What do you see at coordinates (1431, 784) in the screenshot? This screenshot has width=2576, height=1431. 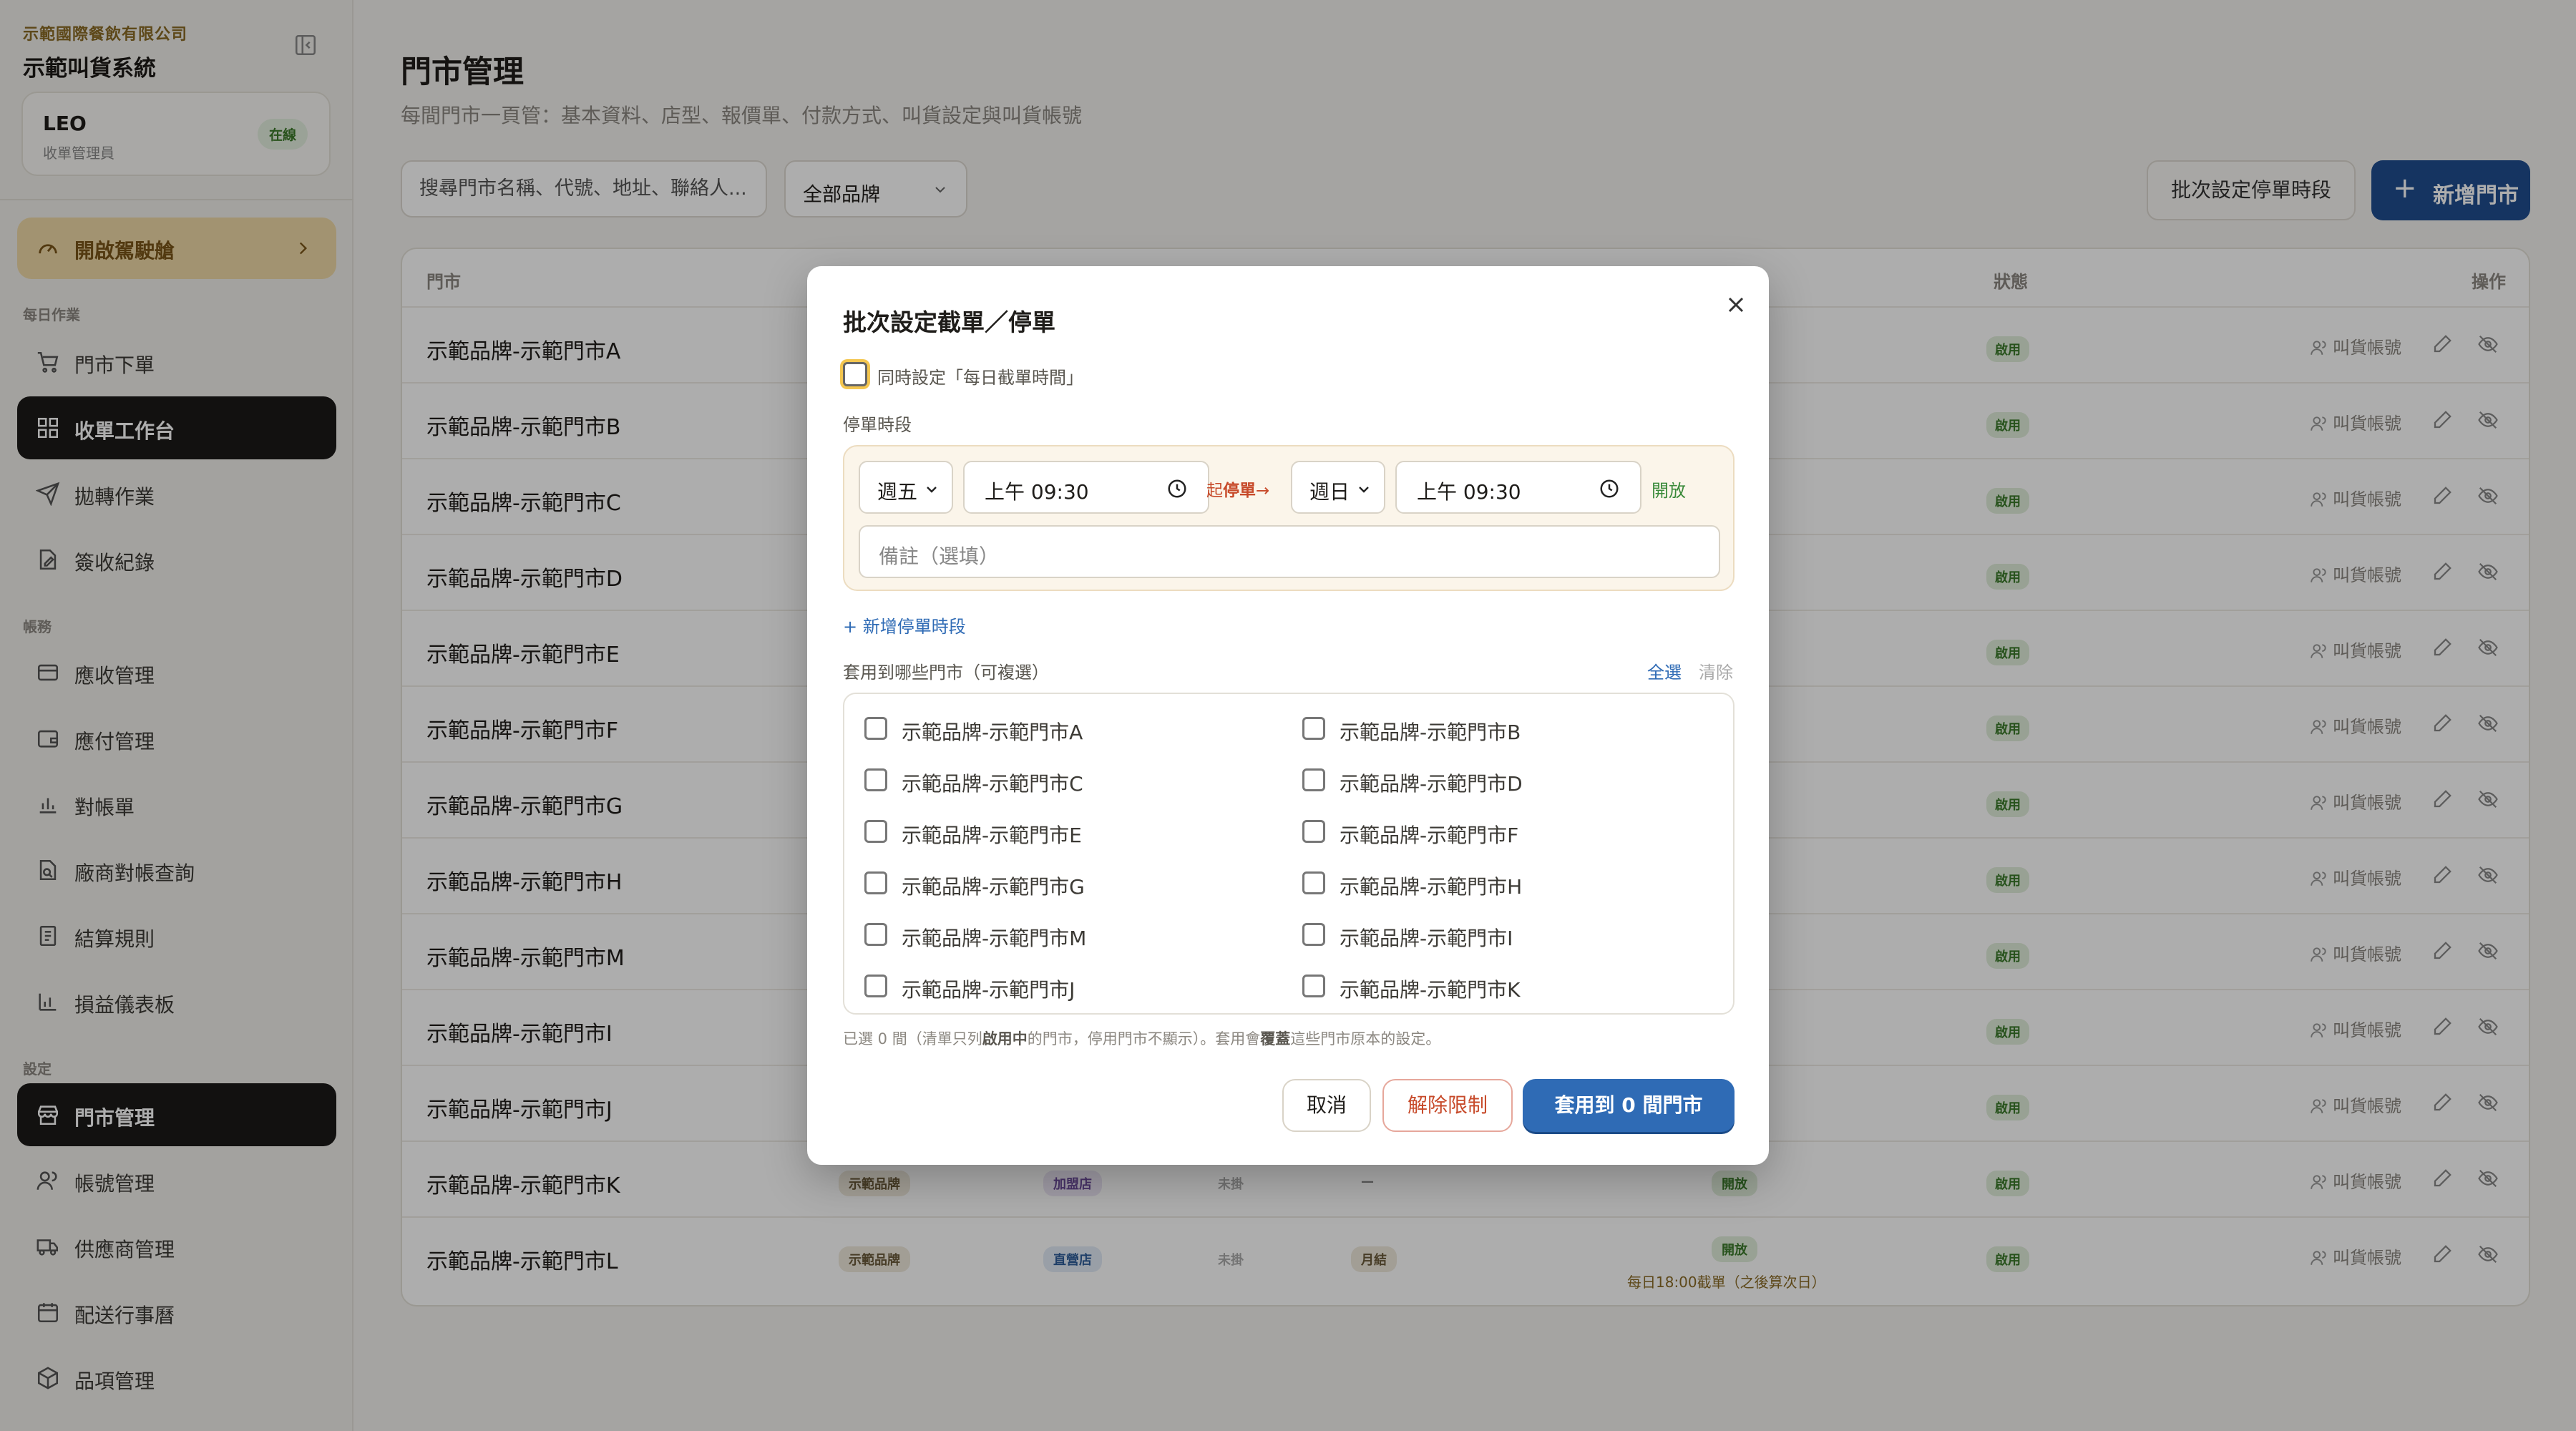 I see `store-option-label: 示範品牌-示範門市D` at bounding box center [1431, 784].